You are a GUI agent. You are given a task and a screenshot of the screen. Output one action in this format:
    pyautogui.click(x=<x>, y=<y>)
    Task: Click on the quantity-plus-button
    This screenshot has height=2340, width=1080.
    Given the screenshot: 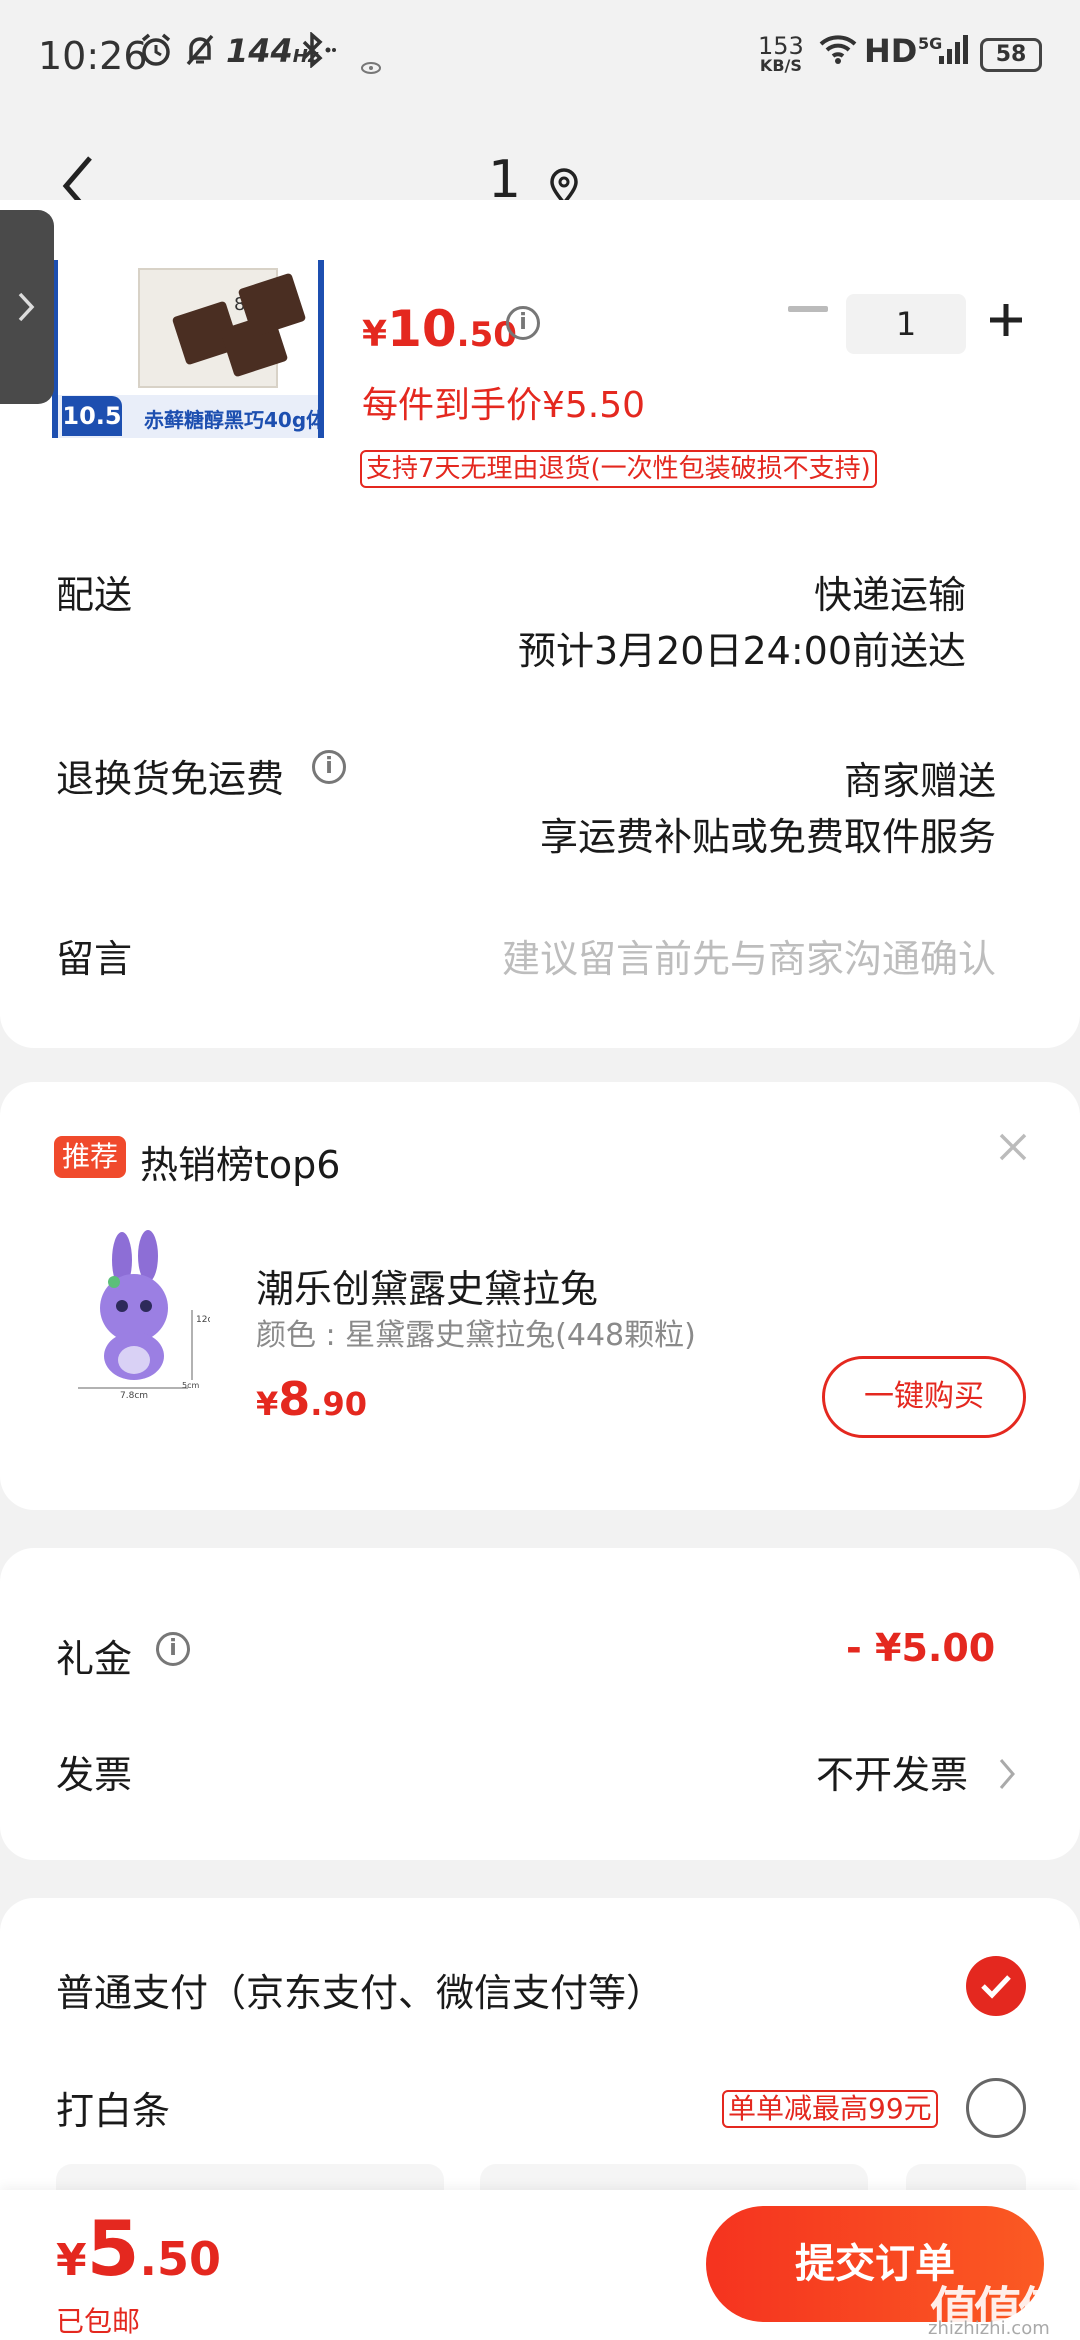 What is the action you would take?
    pyautogui.click(x=1006, y=320)
    